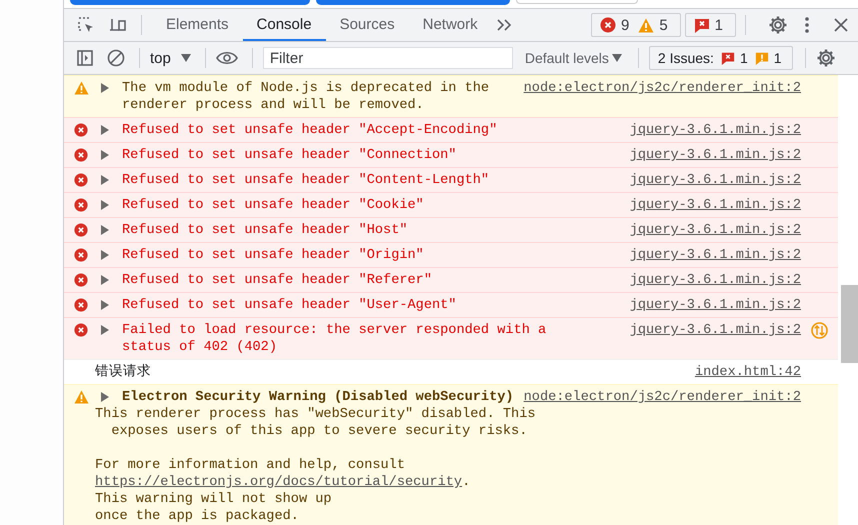 This screenshot has width=858, height=525. I want to click on log-levels-dropdown: Default levels, so click(573, 58).